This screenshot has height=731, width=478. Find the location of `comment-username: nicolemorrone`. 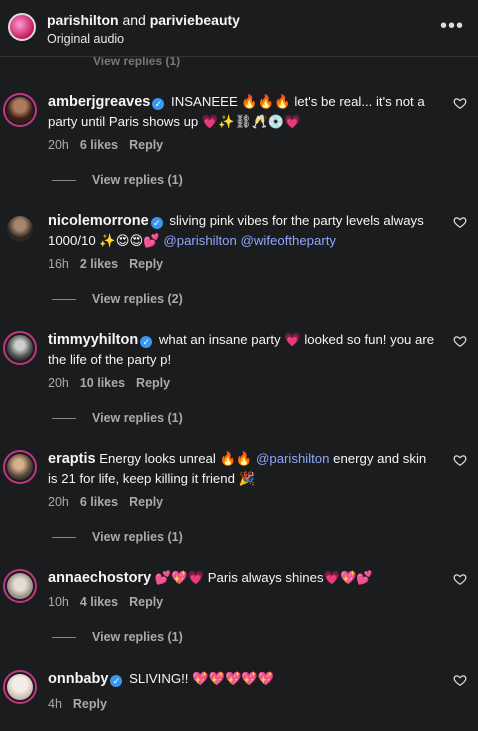

comment-username: nicolemorrone is located at coordinates (98, 221).